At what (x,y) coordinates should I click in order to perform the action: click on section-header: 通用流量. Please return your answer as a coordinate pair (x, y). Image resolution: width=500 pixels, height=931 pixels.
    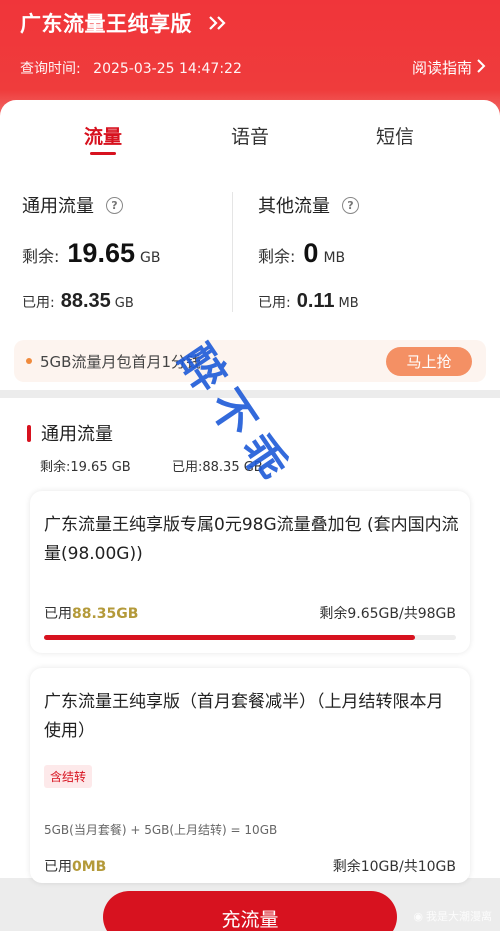
    Looking at the image, I should click on (70, 433).